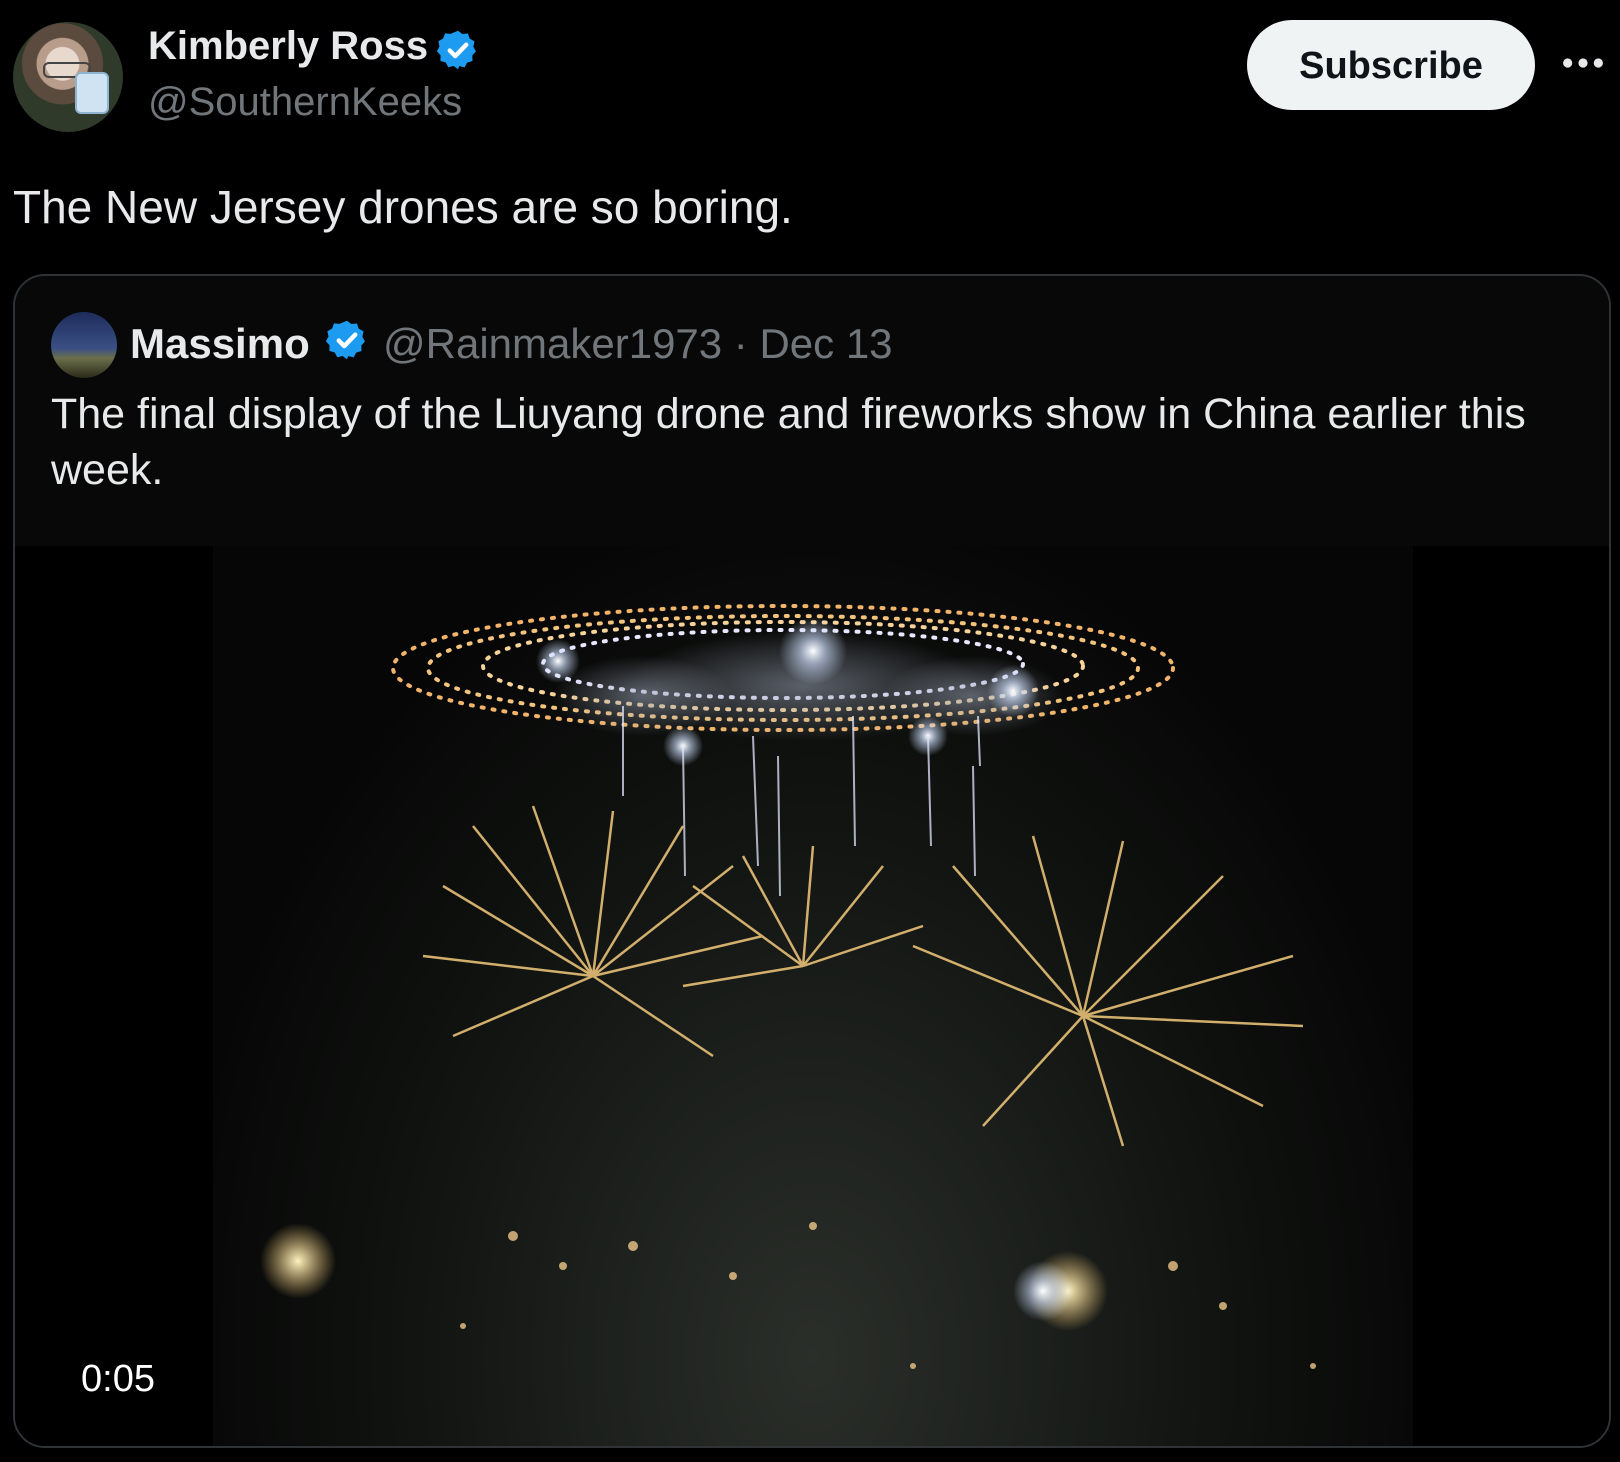 The image size is (1620, 1462). I want to click on quoted-author-avatar, so click(84, 345).